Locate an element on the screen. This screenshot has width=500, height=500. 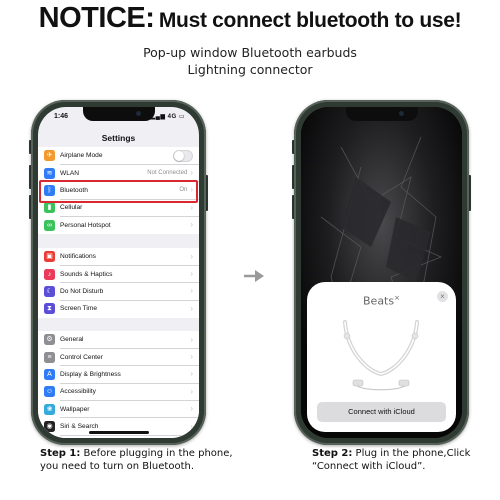
settings-row-label: Cellular is located at coordinates (71, 208).